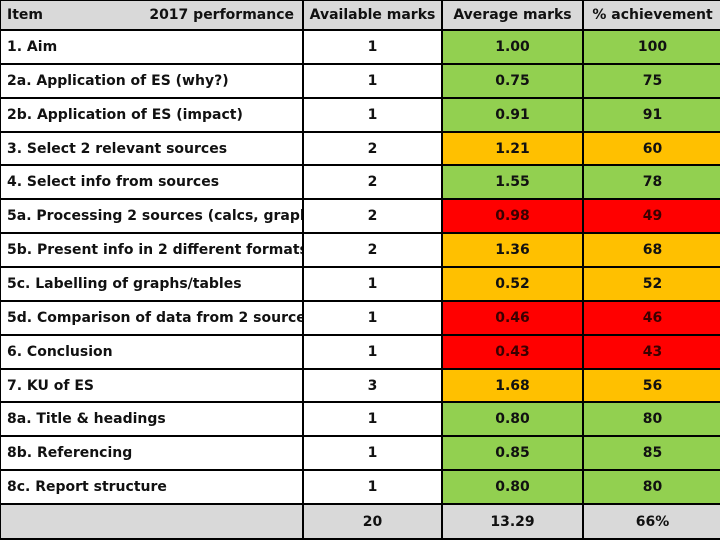 Image resolution: width=720 pixels, height=540 pixels. What do you see at coordinates (372, 385) in the screenshot?
I see `available-marks-cell: 3` at bounding box center [372, 385].